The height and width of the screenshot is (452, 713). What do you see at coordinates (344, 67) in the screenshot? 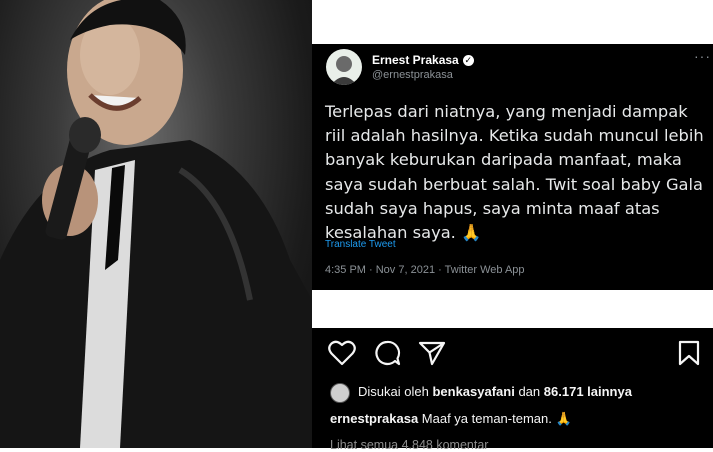
I see `tweet-avatar` at bounding box center [344, 67].